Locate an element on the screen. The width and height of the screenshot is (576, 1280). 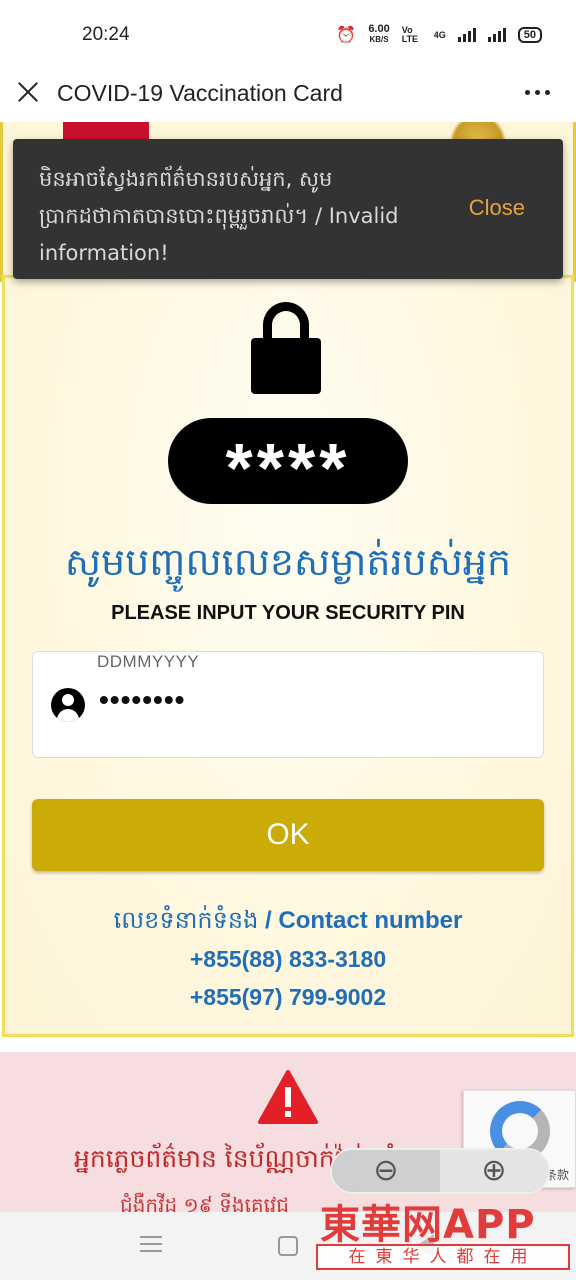
home-icon is located at coordinates (288, 1246).